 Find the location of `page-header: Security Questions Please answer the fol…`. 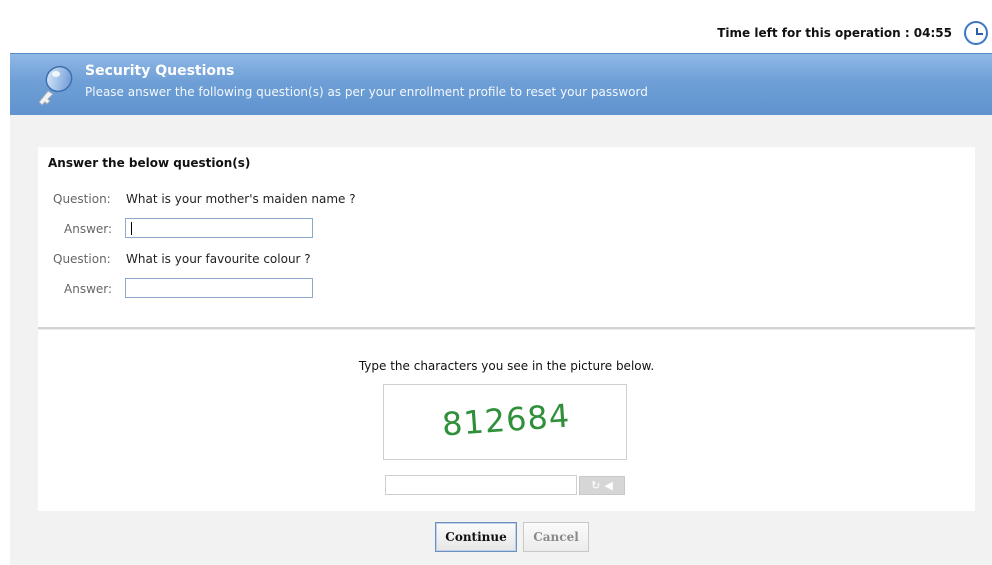

page-header: Security Questions Please answer the fol… is located at coordinates (501, 84).